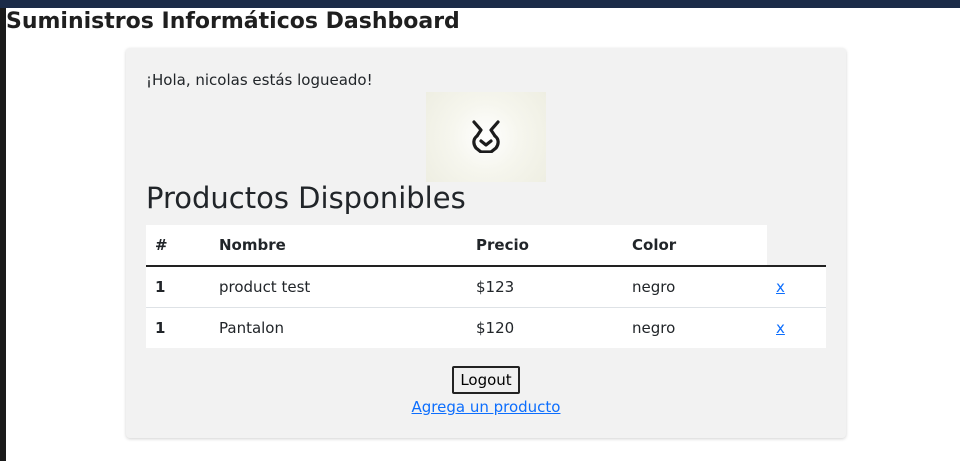 This screenshot has height=461, width=960. Describe the element at coordinates (480, 4) in the screenshot. I see `top-bar` at that location.